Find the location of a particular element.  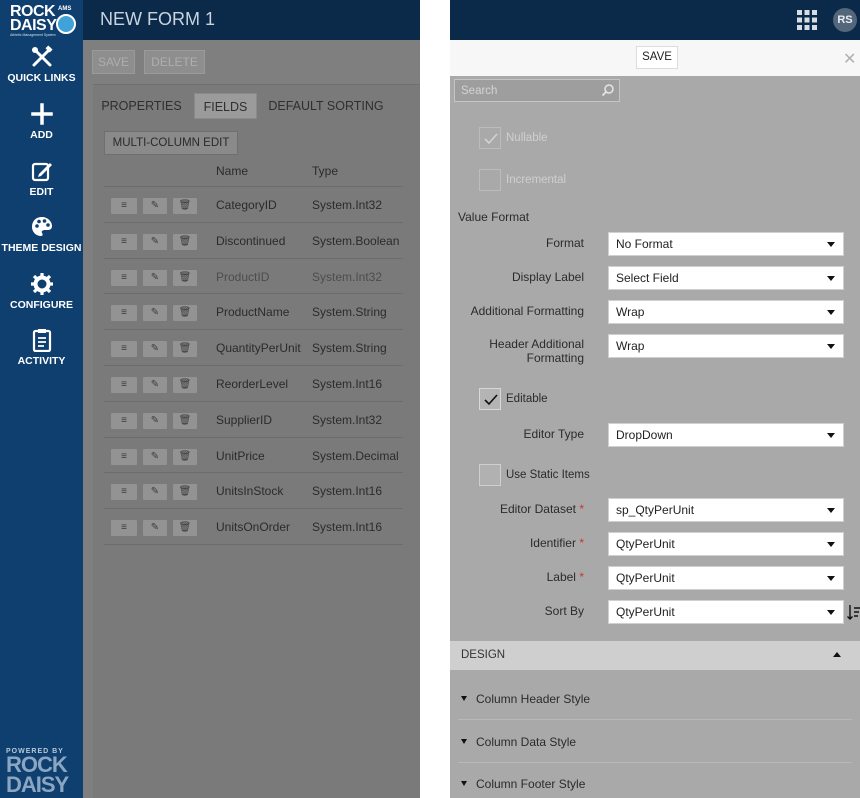

design-section-header: DESIGN is located at coordinates (655, 655).